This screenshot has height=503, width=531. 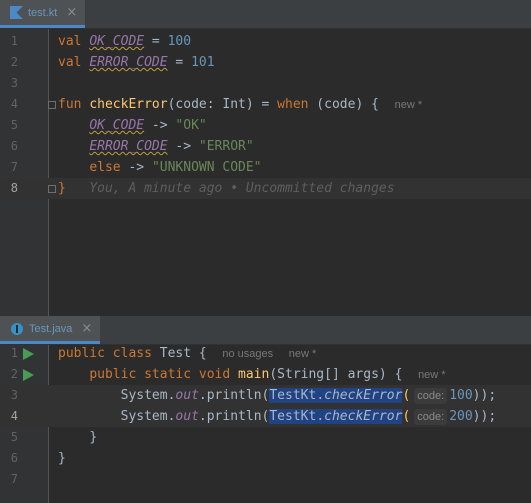 I want to click on tab-label: test.kt, so click(x=43, y=12).